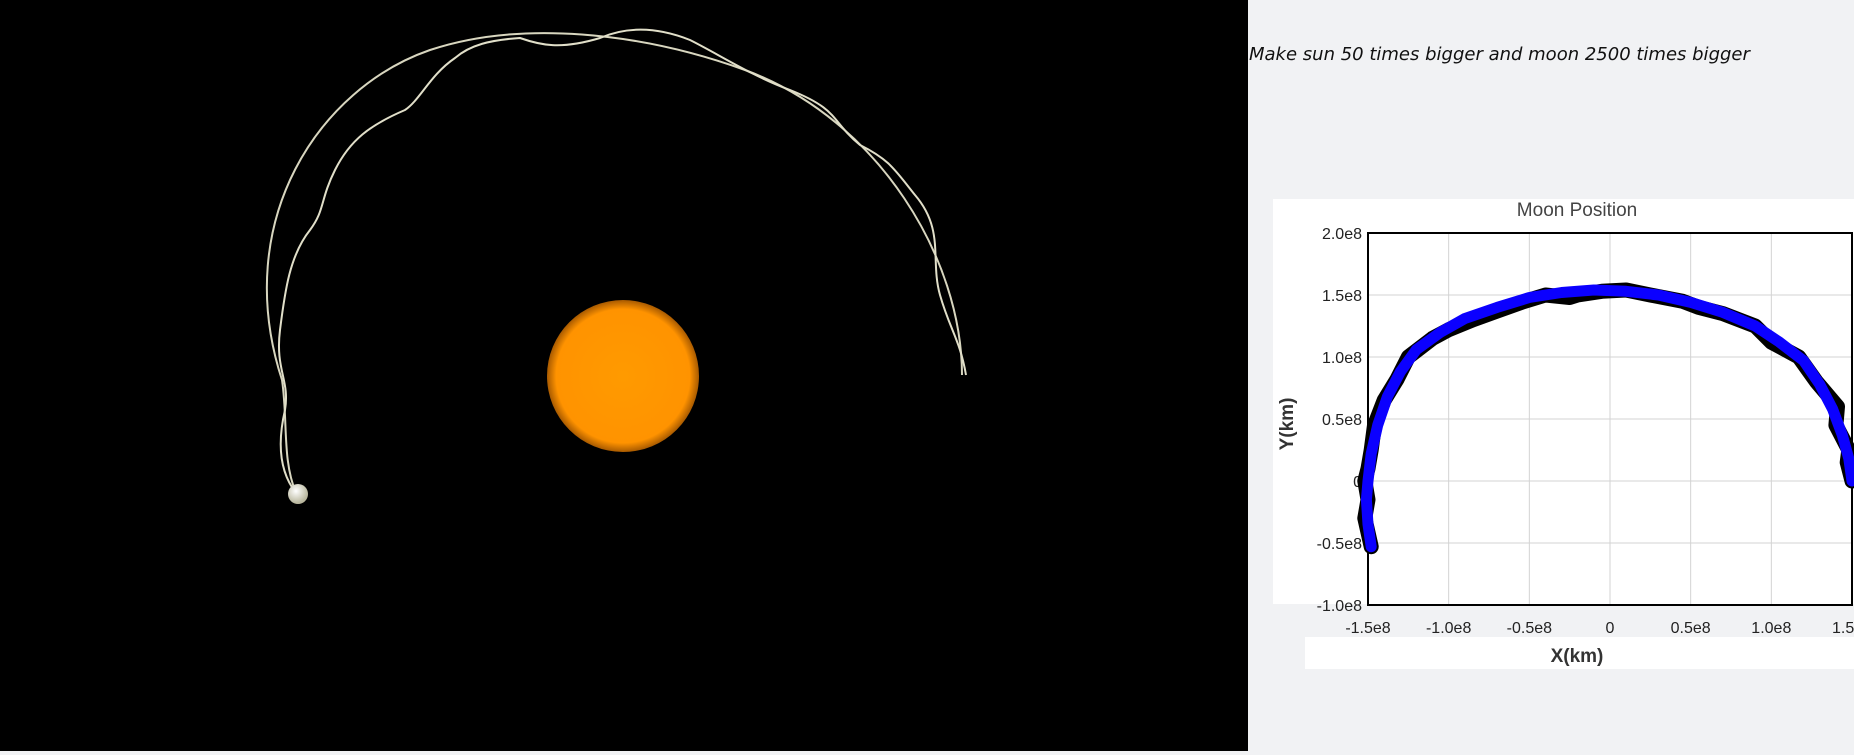 This screenshot has height=755, width=1854. Describe the element at coordinates (1339, 606) in the screenshot. I see `y-tick-label: -1.0e8` at that location.